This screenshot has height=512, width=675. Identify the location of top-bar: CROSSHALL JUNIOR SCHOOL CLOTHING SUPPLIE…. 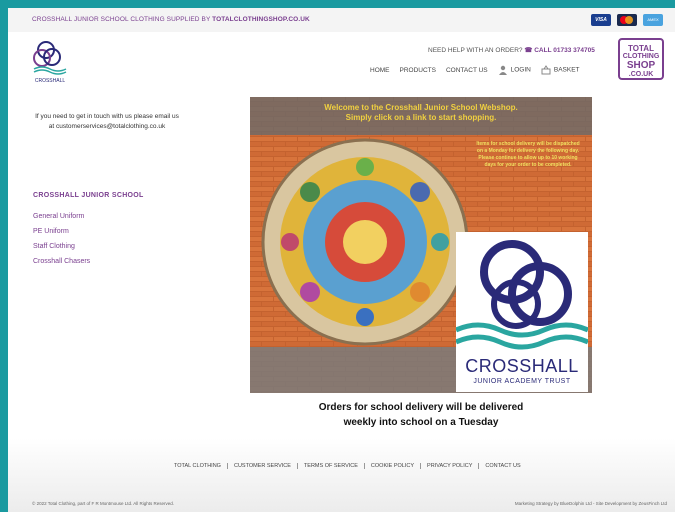
(341, 20).